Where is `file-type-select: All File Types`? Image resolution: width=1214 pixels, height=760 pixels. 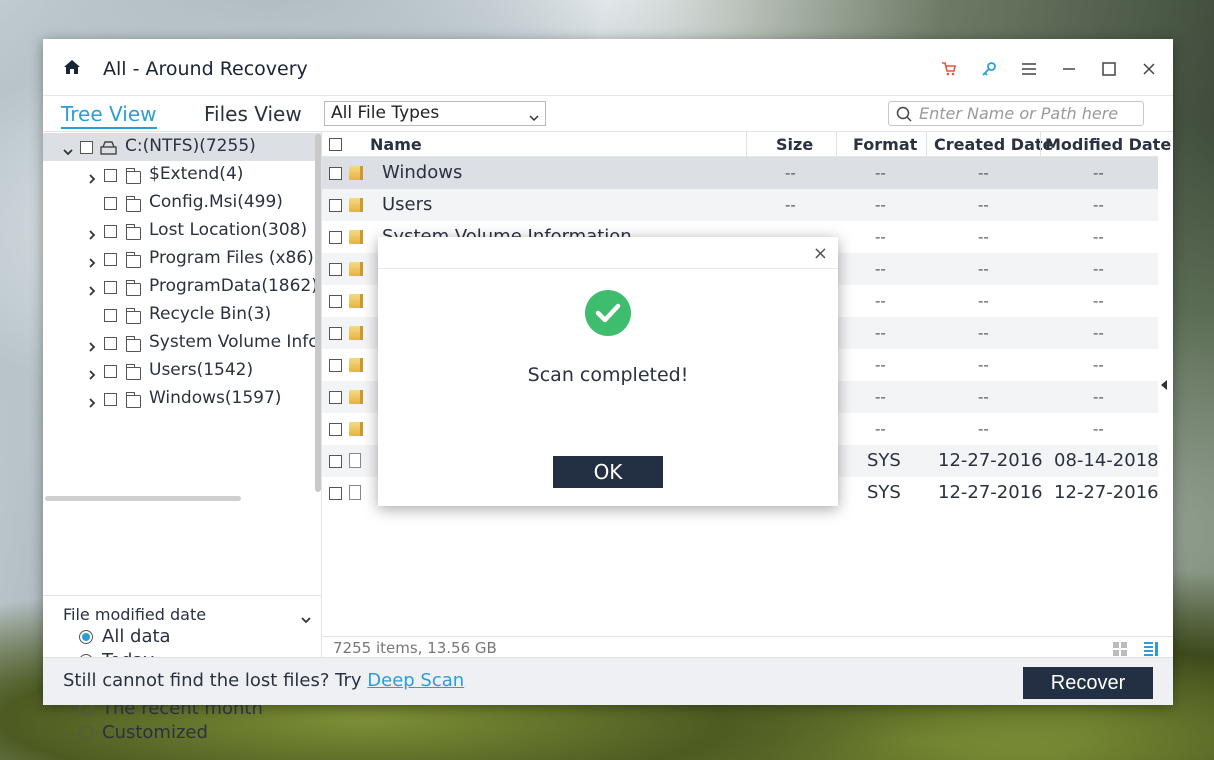 file-type-select: All File Types is located at coordinates (435, 113).